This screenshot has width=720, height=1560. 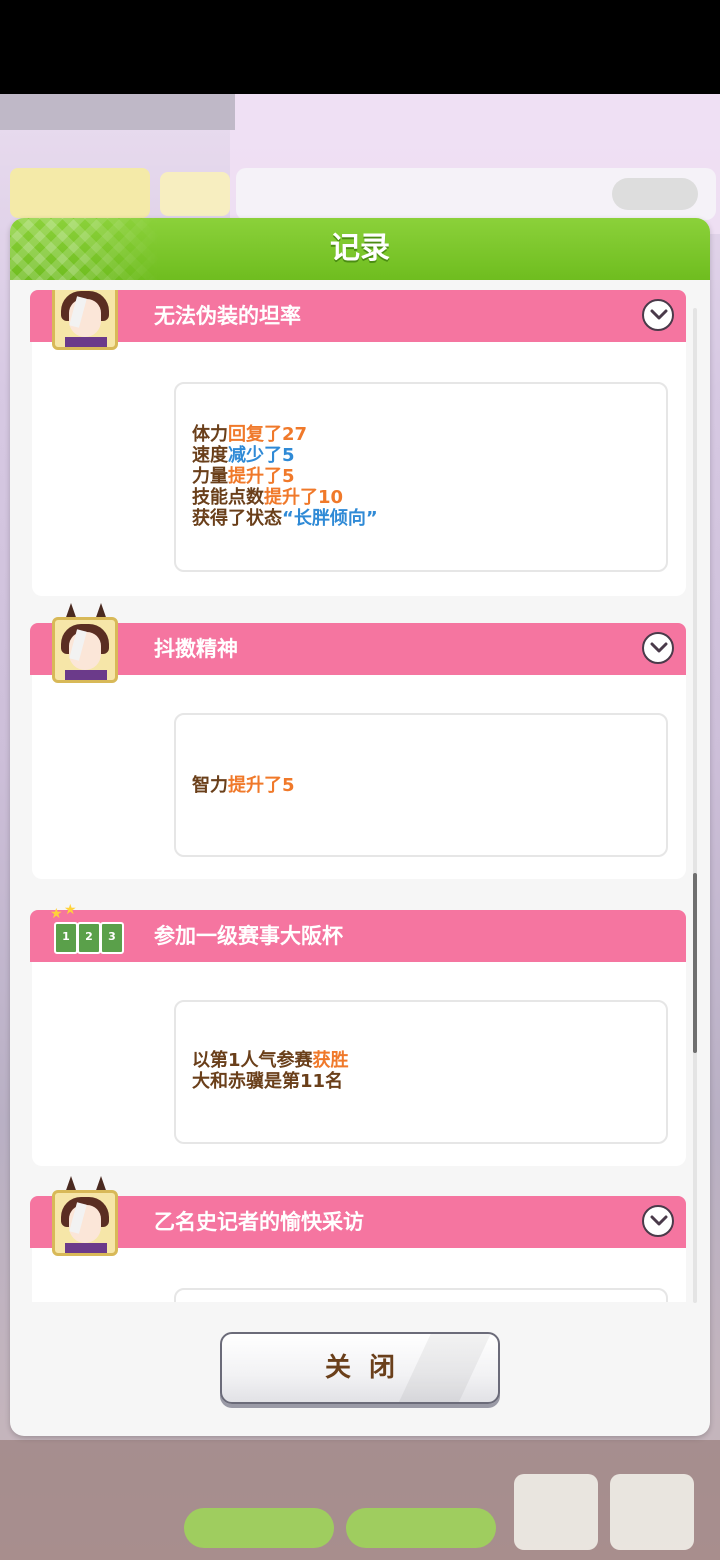 What do you see at coordinates (227, 316) in the screenshot?
I see `entry-title: 无法伪装的坦率` at bounding box center [227, 316].